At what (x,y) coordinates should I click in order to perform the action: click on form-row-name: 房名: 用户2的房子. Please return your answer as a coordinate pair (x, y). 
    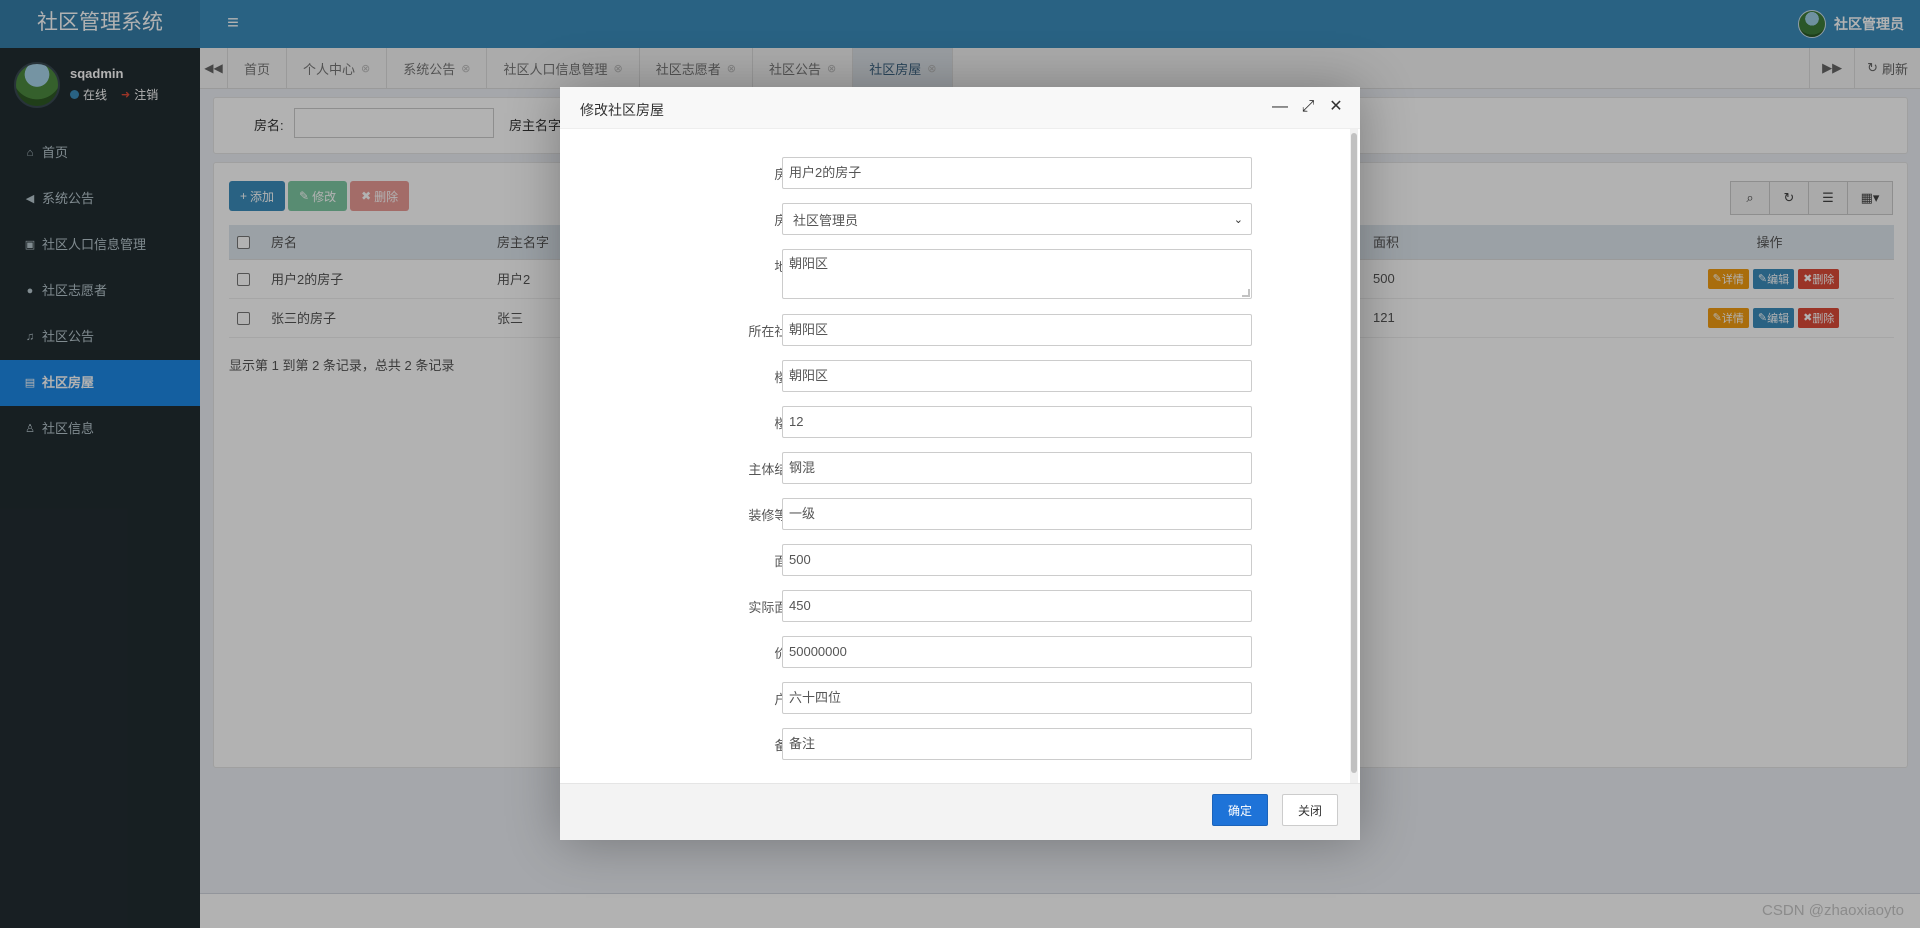
    Looking at the image, I should click on (960, 173).